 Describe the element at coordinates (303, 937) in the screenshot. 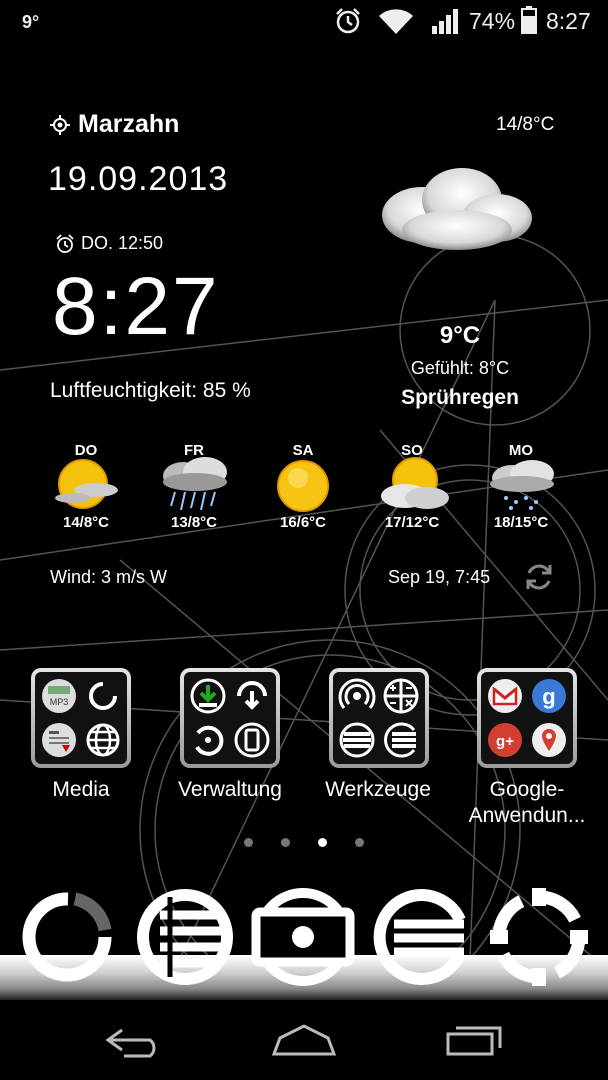

I see `camera-icon` at that location.